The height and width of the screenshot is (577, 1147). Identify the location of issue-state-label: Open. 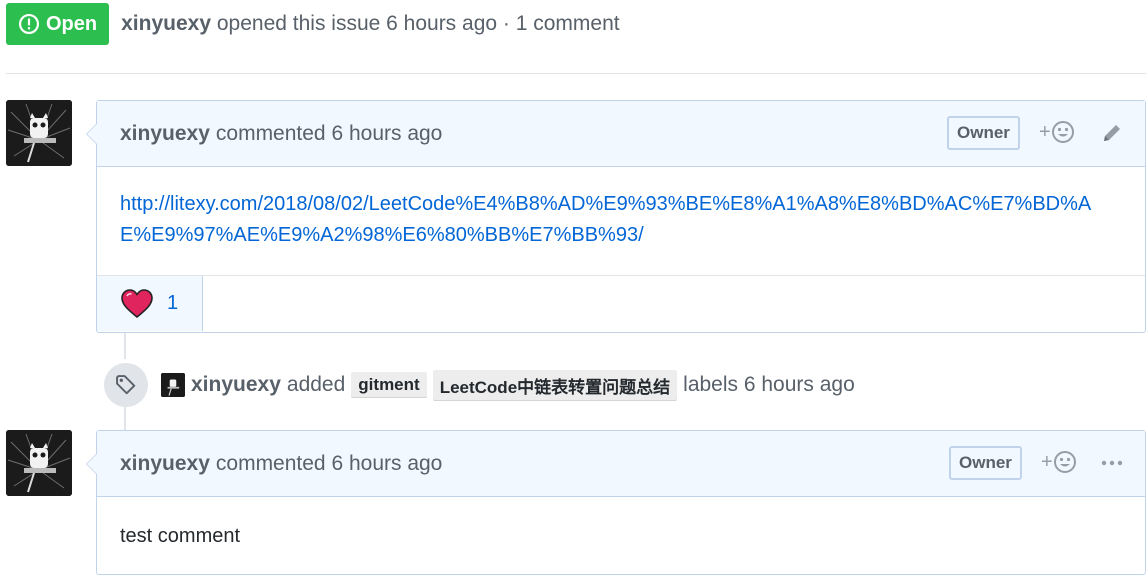
(72, 23).